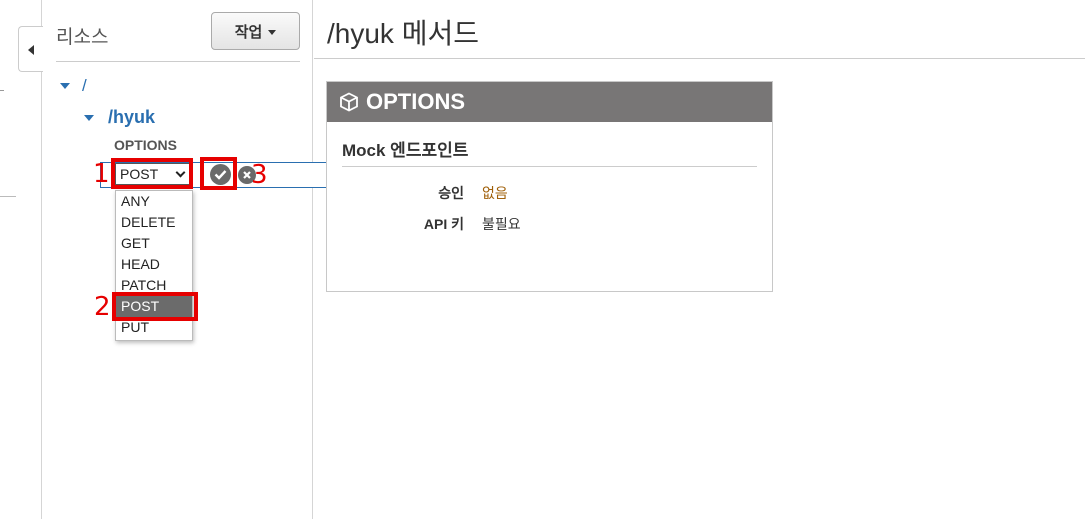 This screenshot has height=519, width=1085. What do you see at coordinates (101, 174) in the screenshot?
I see `annotation-number-1: 1` at bounding box center [101, 174].